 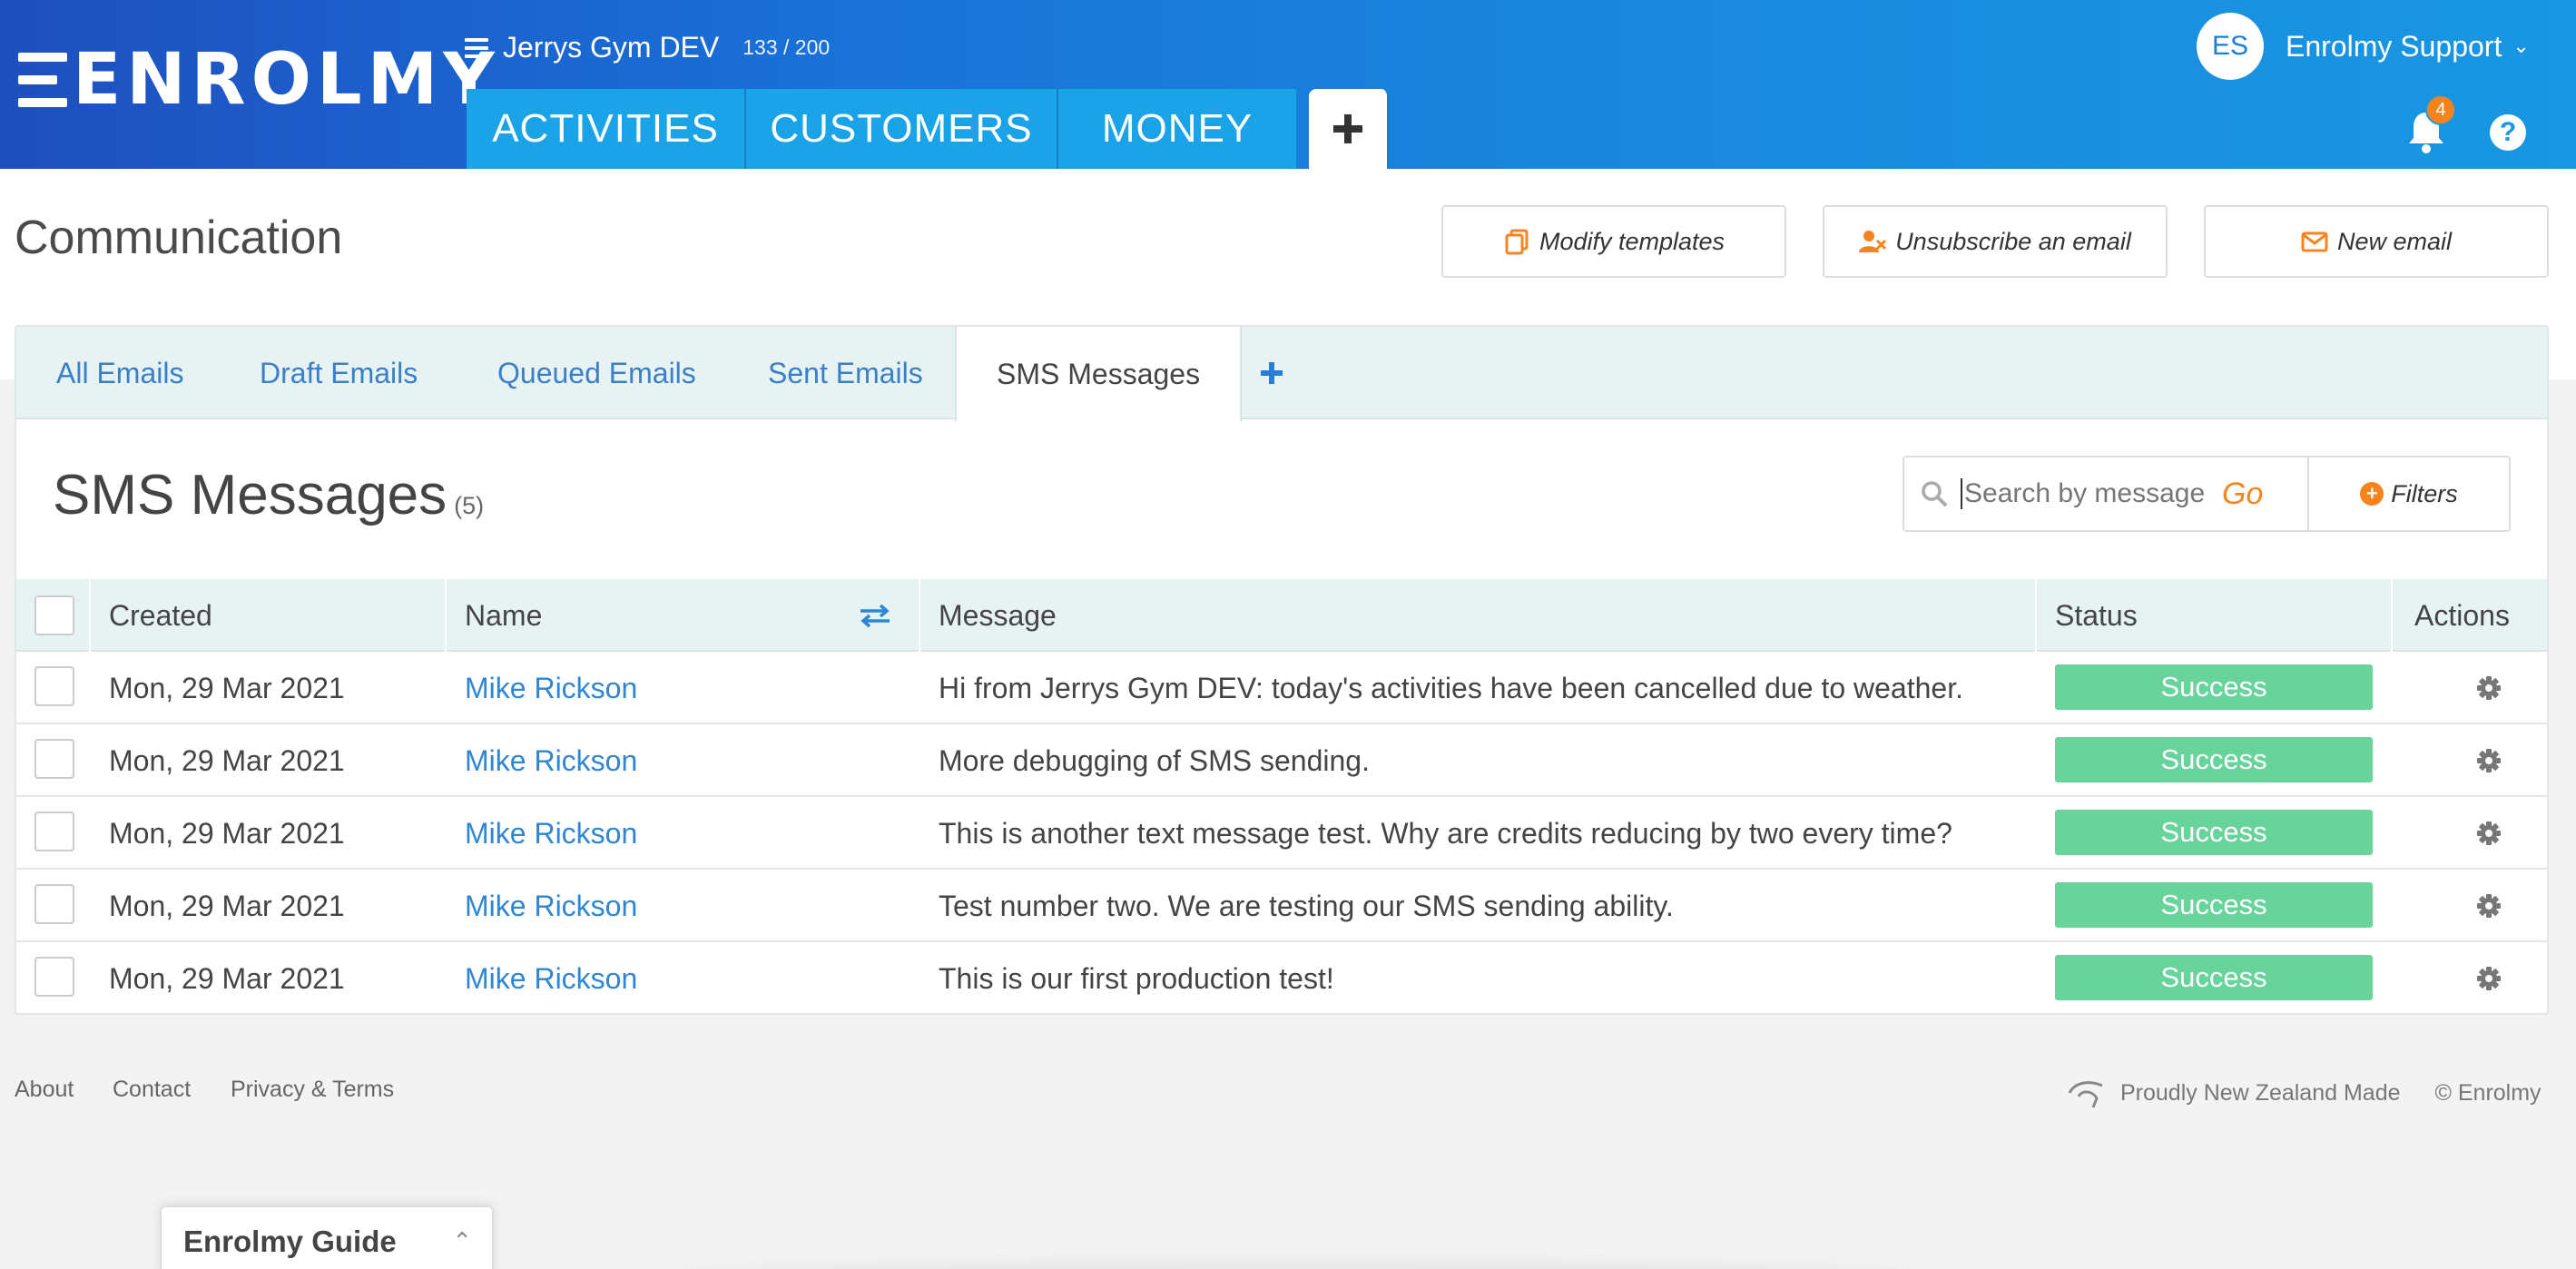 What do you see at coordinates (2372, 494) in the screenshot?
I see `plus-circle-icon: +` at bounding box center [2372, 494].